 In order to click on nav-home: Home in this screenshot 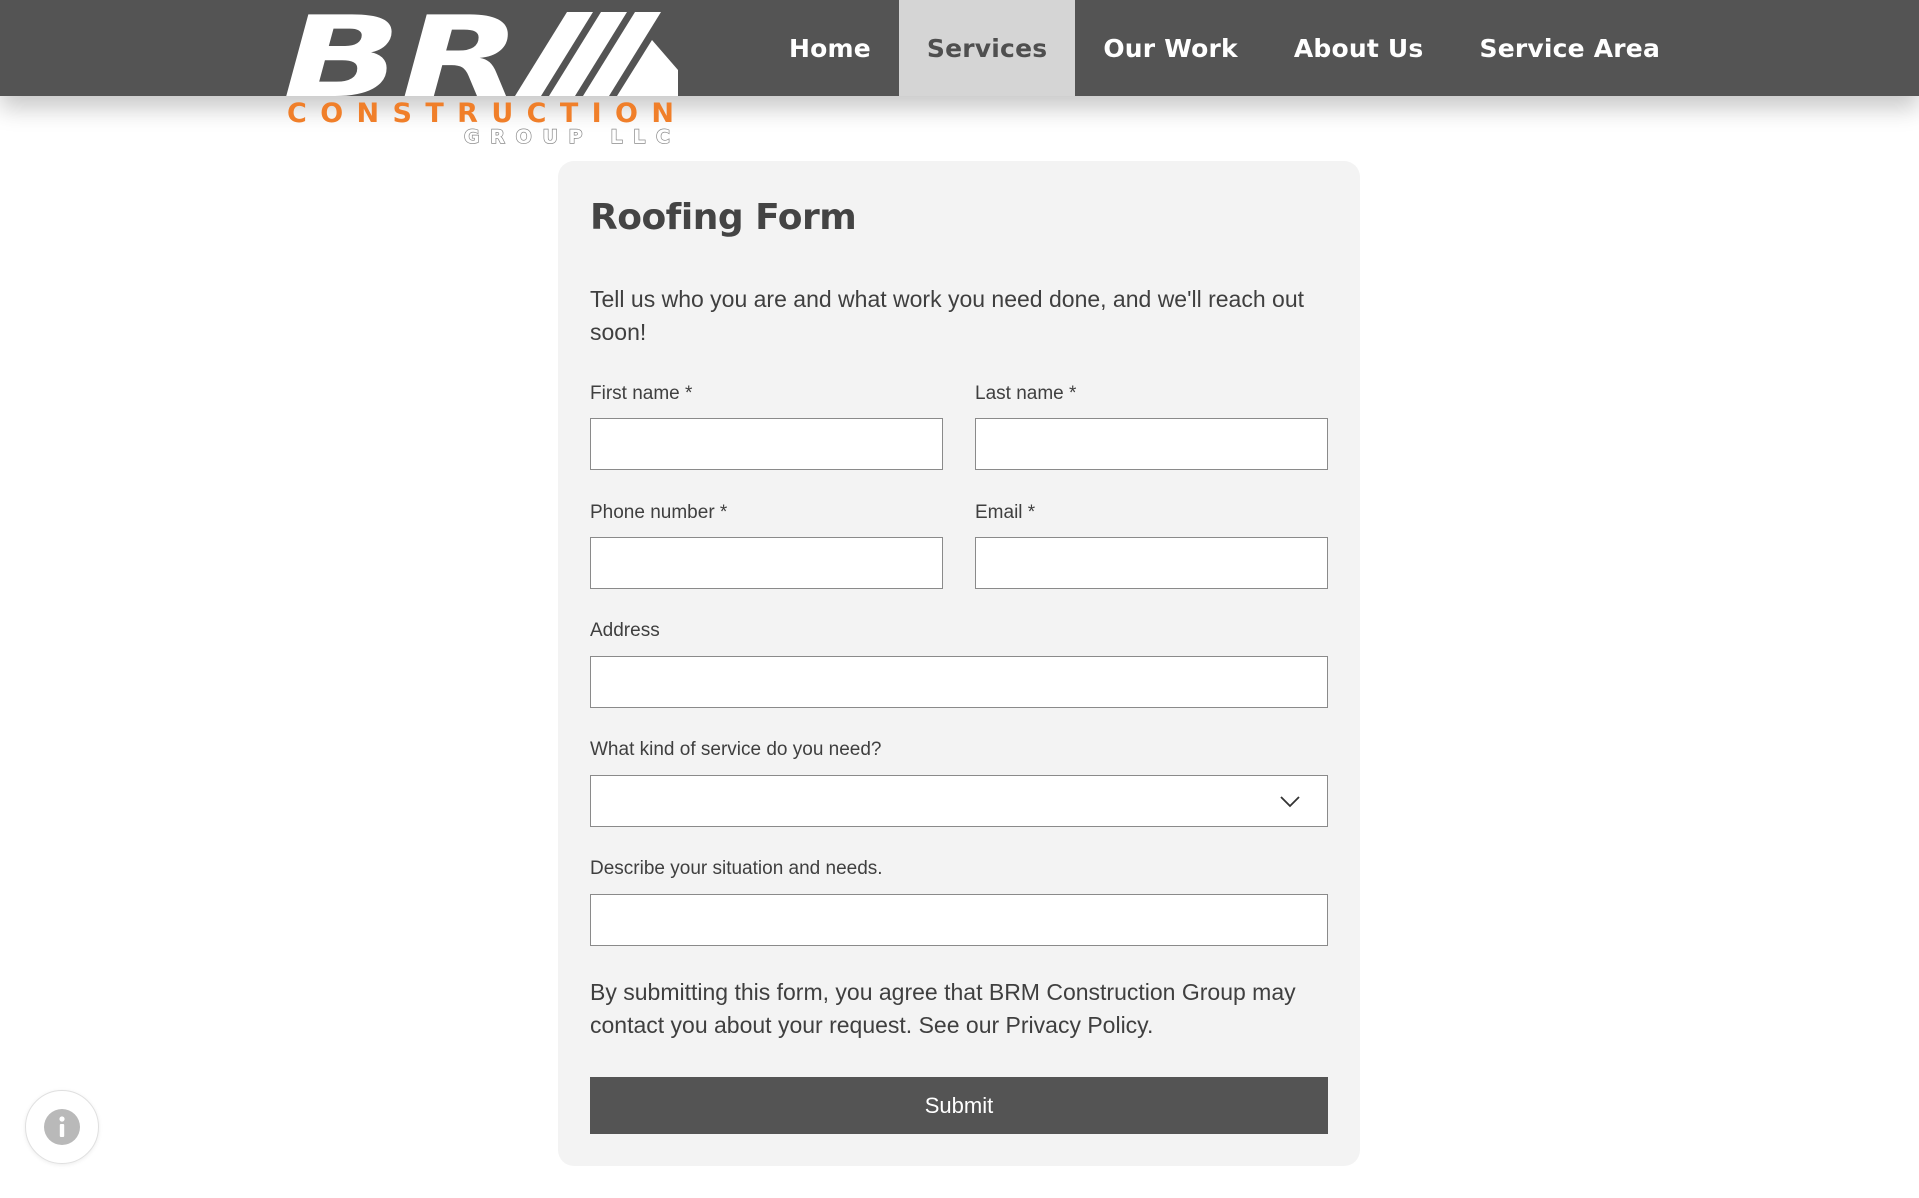, I will do `click(830, 48)`.